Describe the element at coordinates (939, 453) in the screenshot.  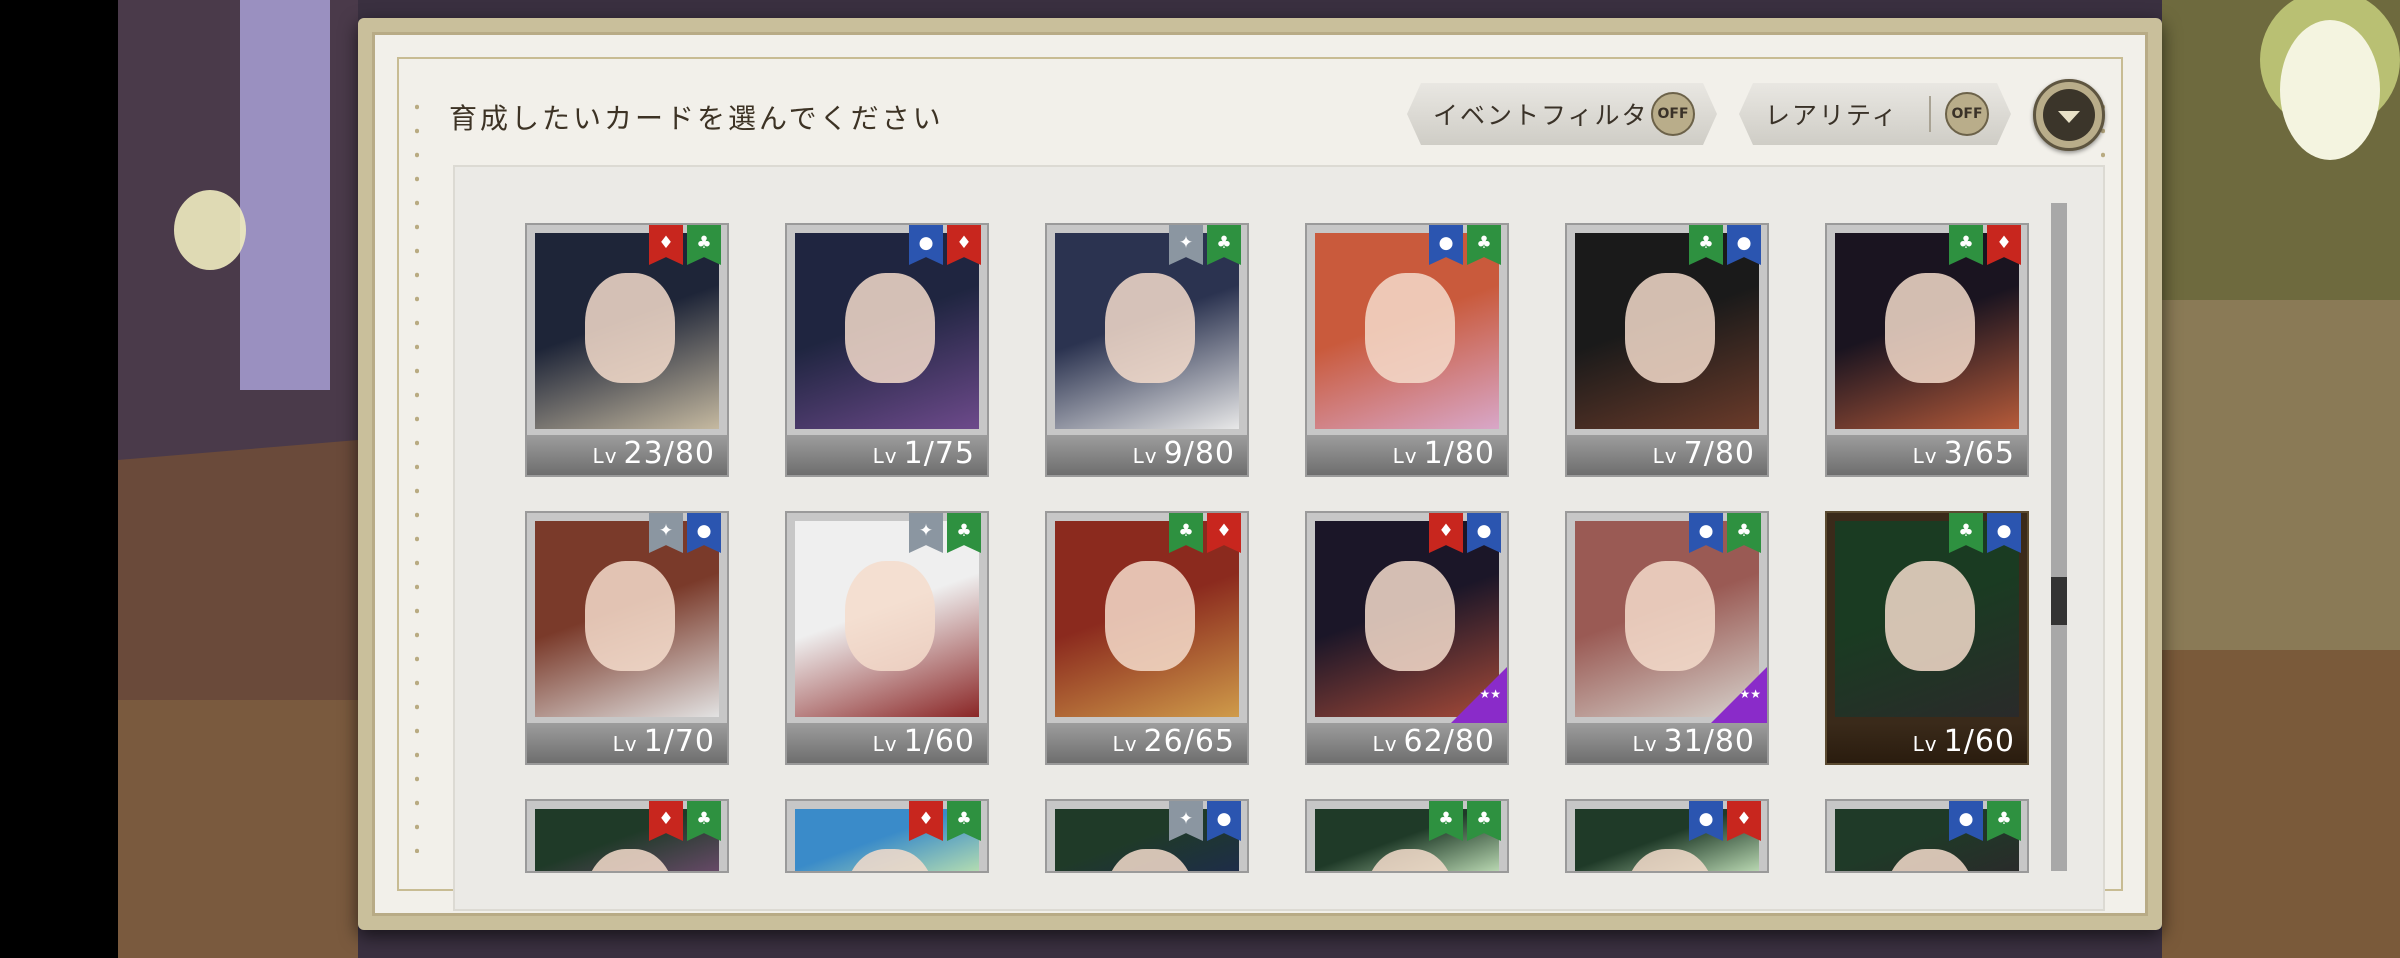
I see `level-value: 1/75` at that location.